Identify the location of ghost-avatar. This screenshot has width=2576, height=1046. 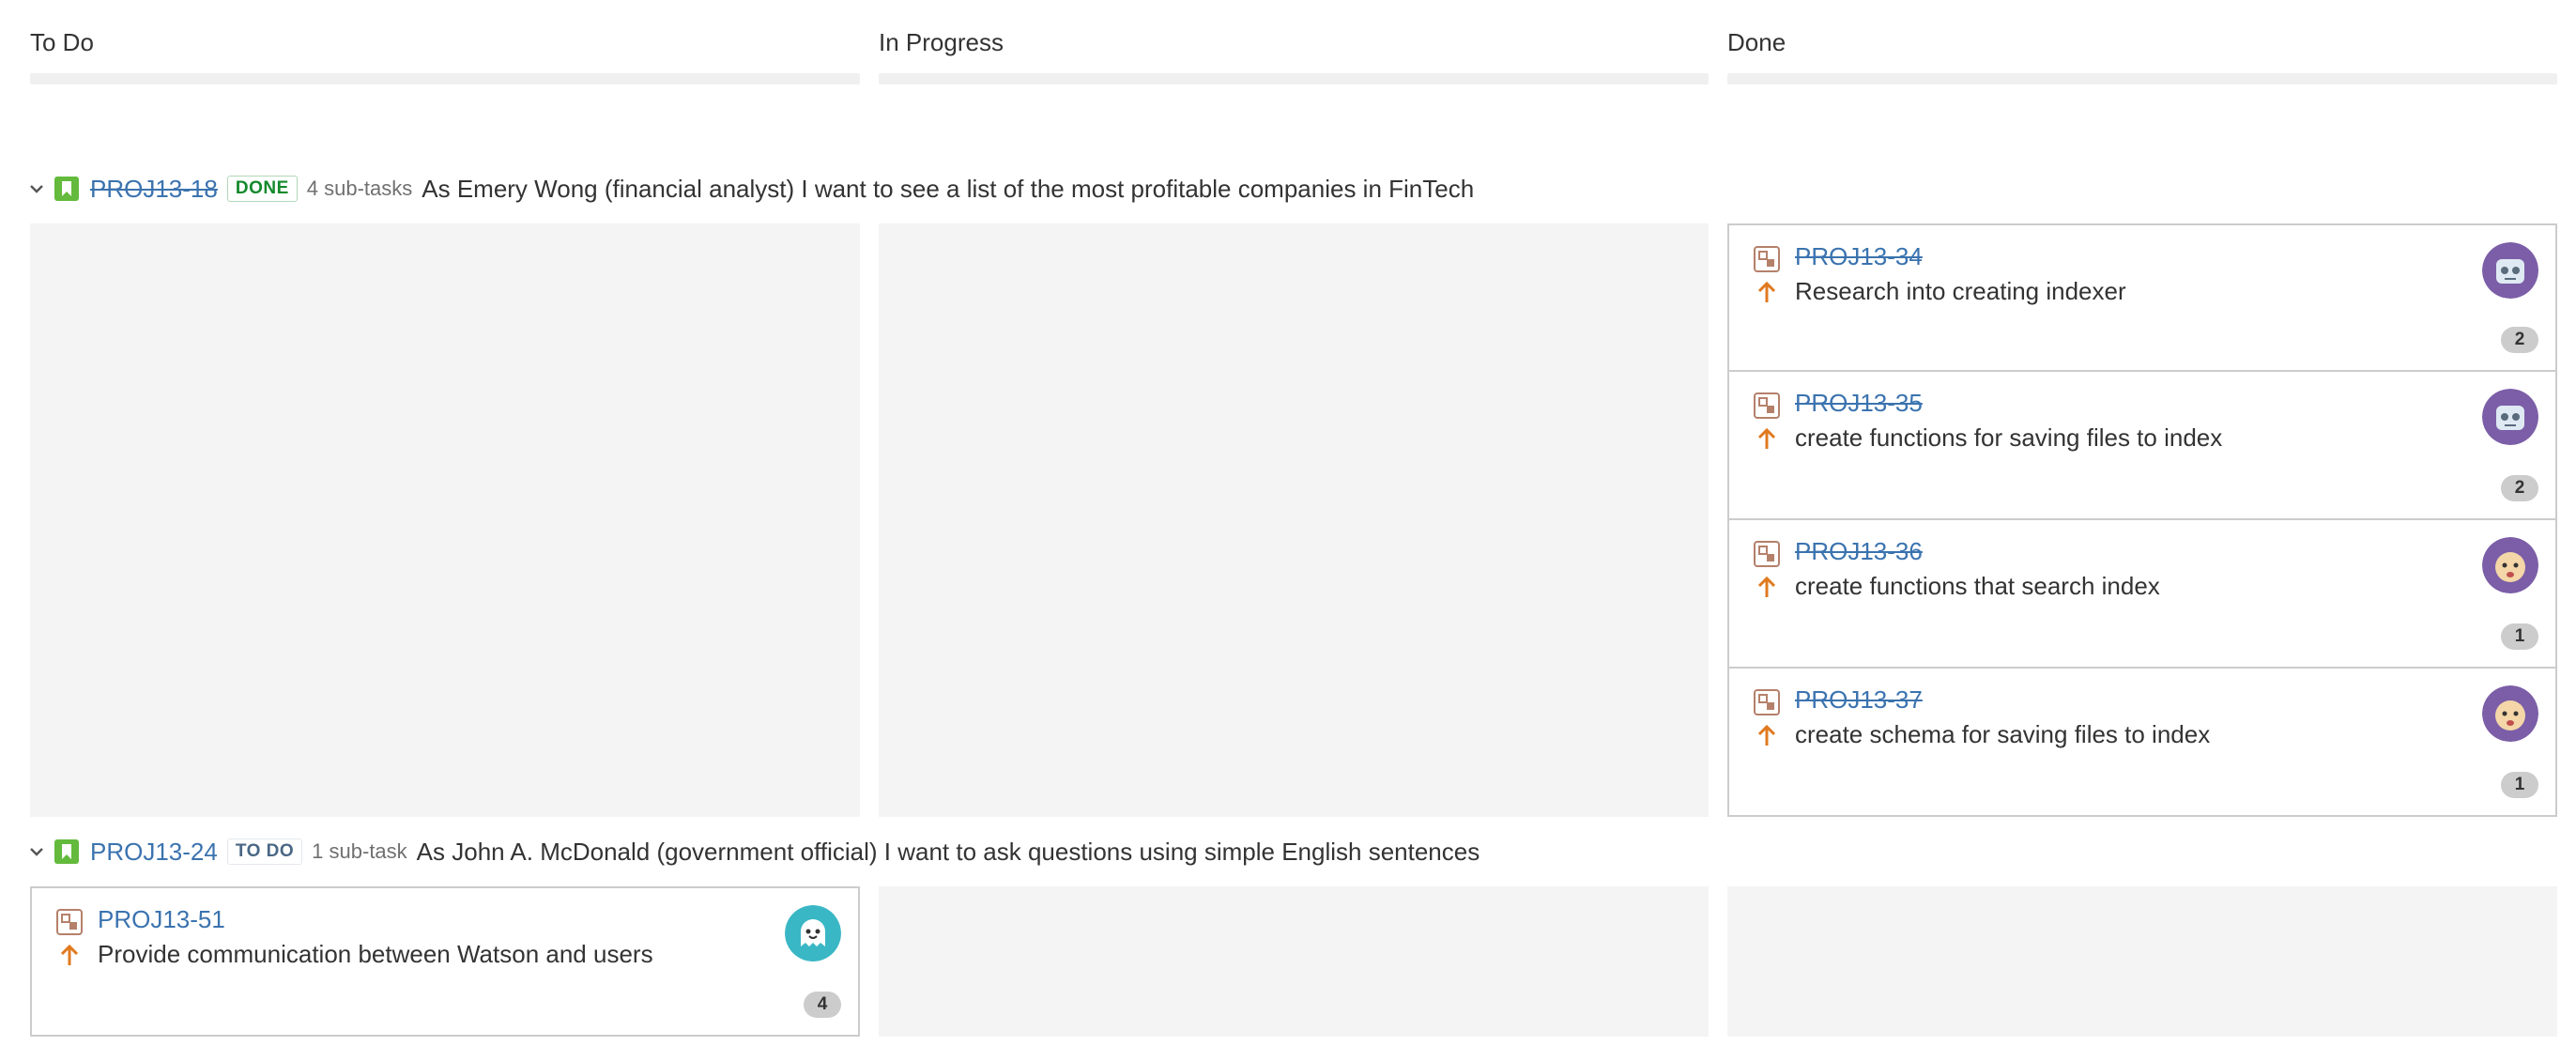
(813, 933).